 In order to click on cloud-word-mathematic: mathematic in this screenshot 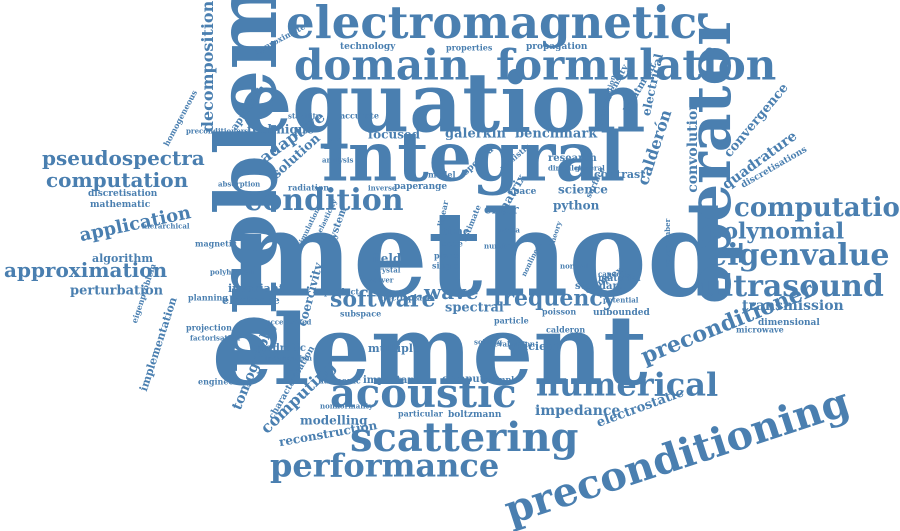, I will do `click(120, 204)`.